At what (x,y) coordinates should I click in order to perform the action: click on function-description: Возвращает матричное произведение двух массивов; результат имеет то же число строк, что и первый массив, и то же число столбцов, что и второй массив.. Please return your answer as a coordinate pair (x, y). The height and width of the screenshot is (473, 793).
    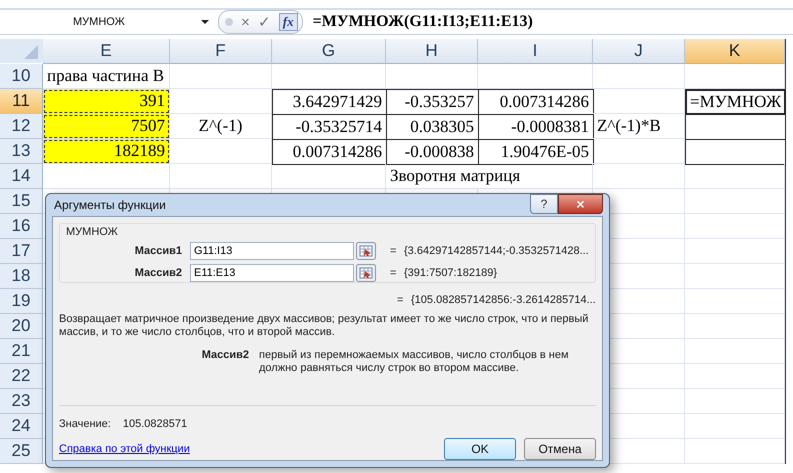
    Looking at the image, I should click on (324, 326).